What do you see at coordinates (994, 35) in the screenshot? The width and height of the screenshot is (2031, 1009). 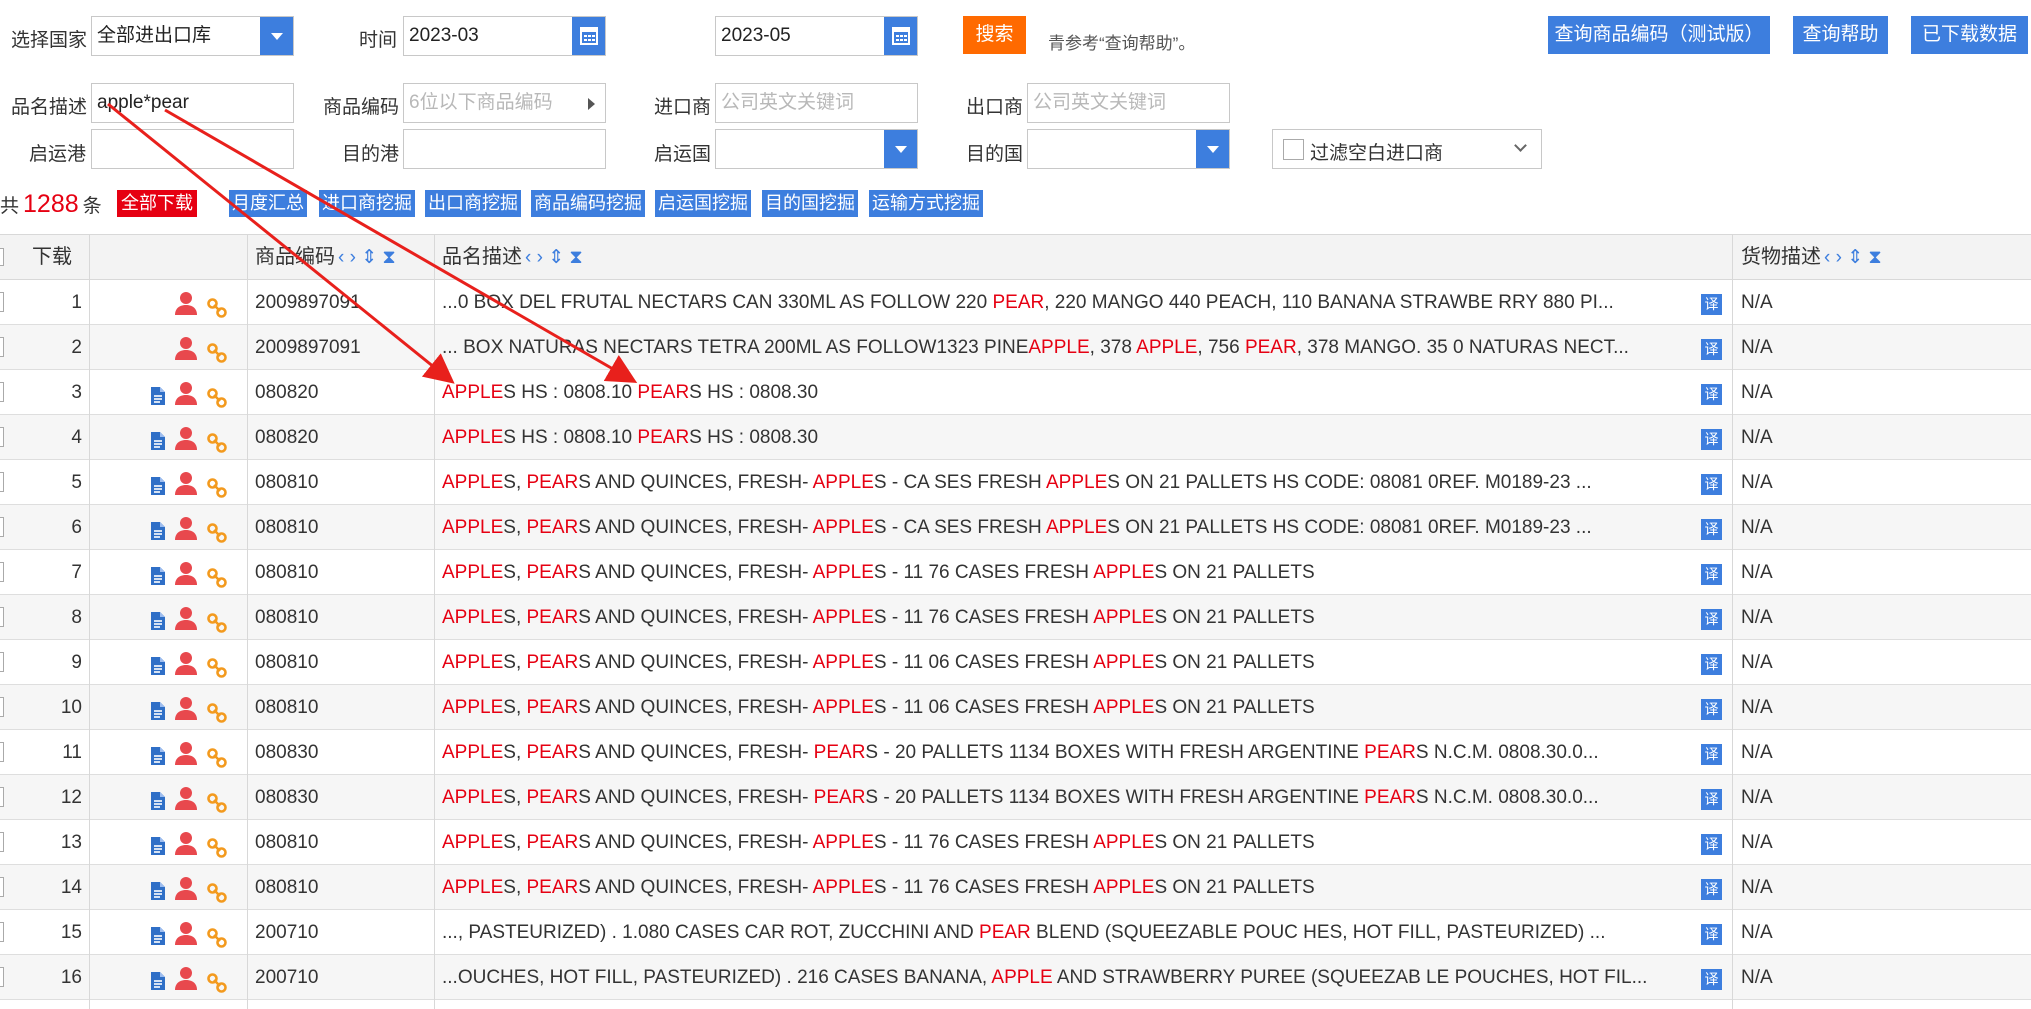 I see `search-button: 搜索` at bounding box center [994, 35].